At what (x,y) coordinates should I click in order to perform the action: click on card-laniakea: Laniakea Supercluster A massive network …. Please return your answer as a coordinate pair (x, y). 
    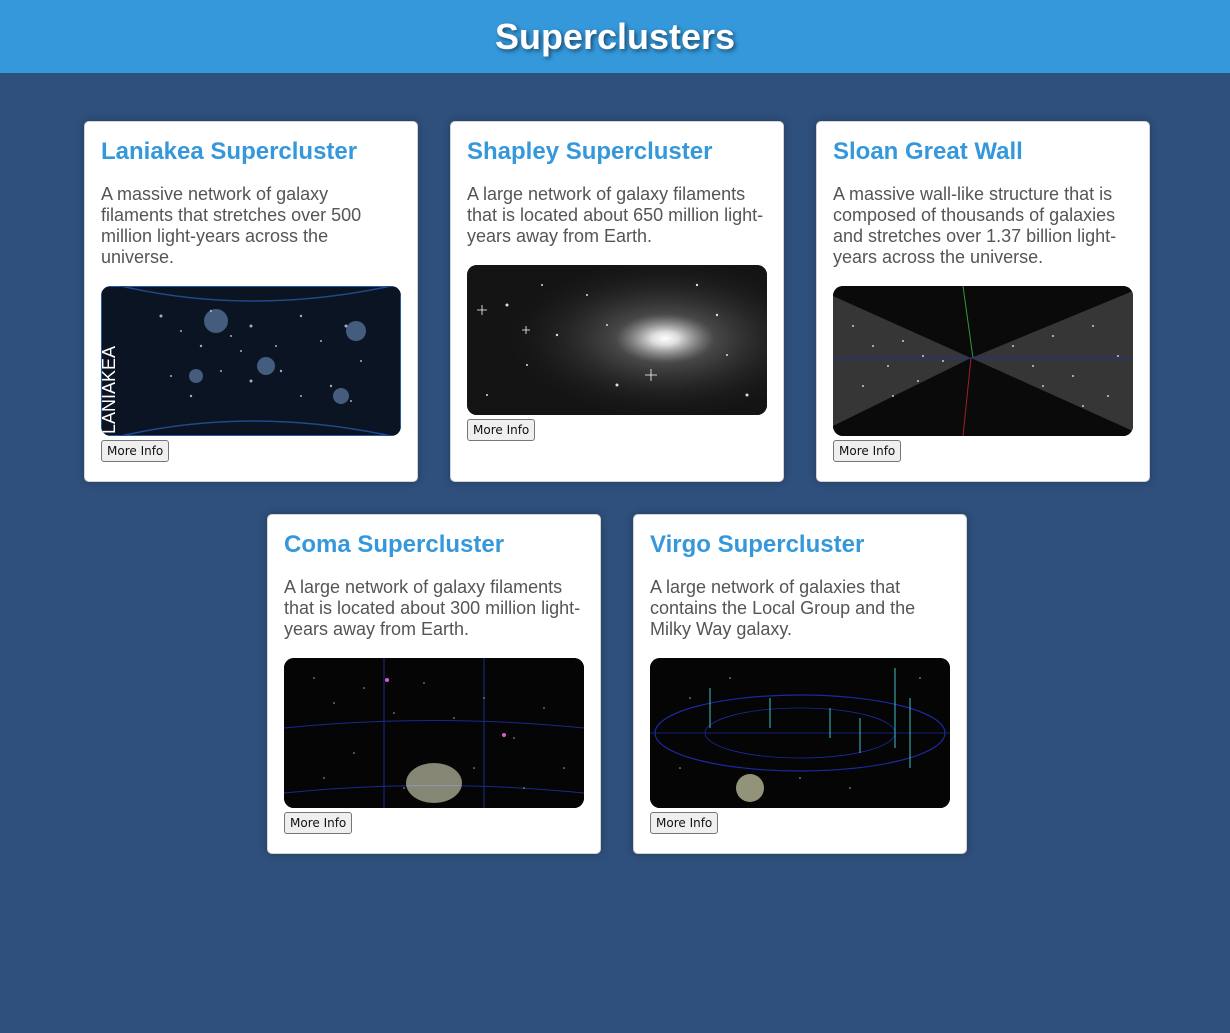
    Looking at the image, I should click on (251, 301).